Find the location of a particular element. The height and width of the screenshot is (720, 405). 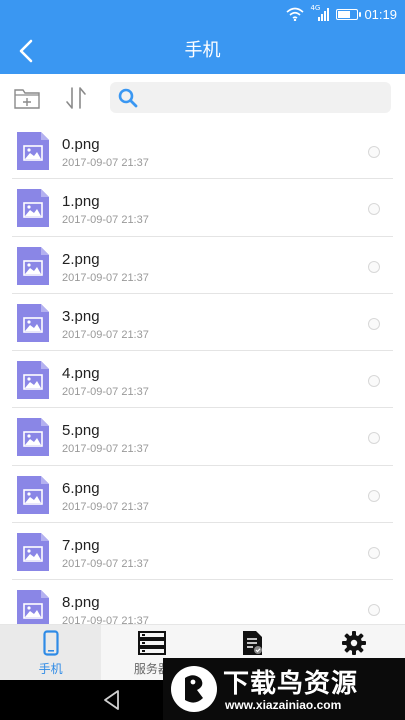

status-icons: 4G 01:19 is located at coordinates (341, 14).